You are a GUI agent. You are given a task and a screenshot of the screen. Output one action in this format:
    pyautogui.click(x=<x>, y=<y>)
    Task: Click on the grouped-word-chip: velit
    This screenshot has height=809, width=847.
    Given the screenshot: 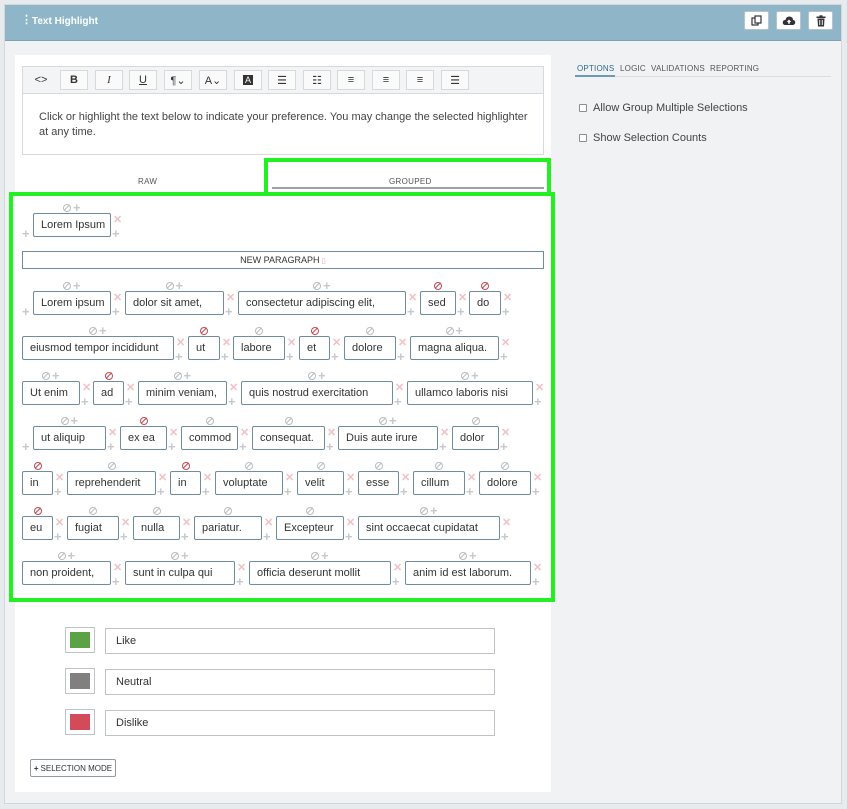 What is the action you would take?
    pyautogui.click(x=320, y=483)
    